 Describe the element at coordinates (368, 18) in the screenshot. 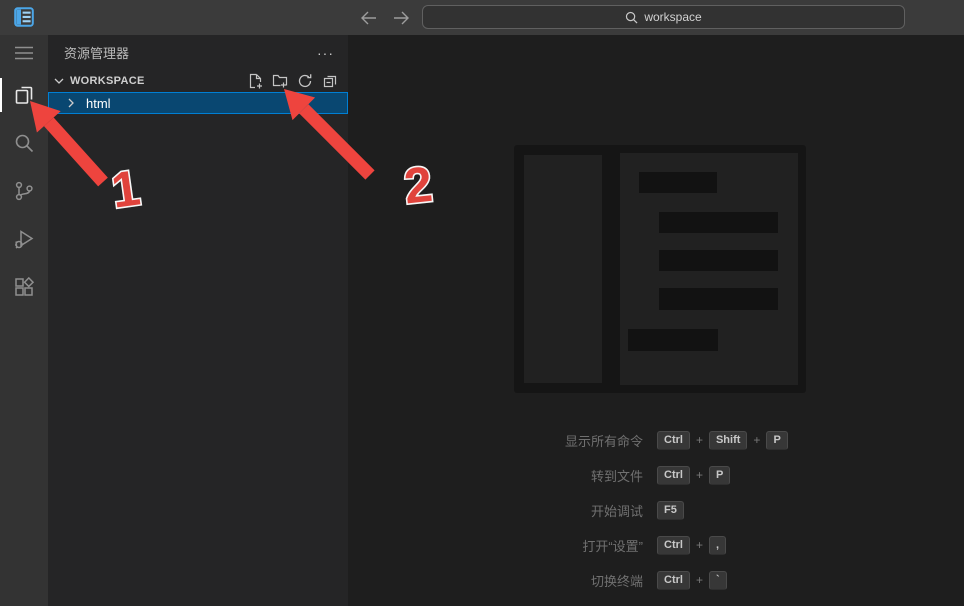

I see `back-icon` at that location.